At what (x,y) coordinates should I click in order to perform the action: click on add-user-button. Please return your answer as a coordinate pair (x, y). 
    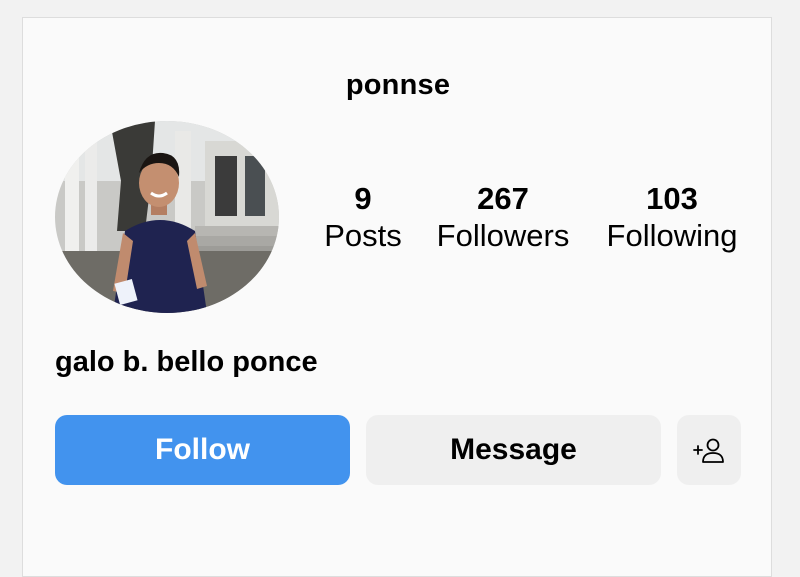
    Looking at the image, I should click on (709, 450).